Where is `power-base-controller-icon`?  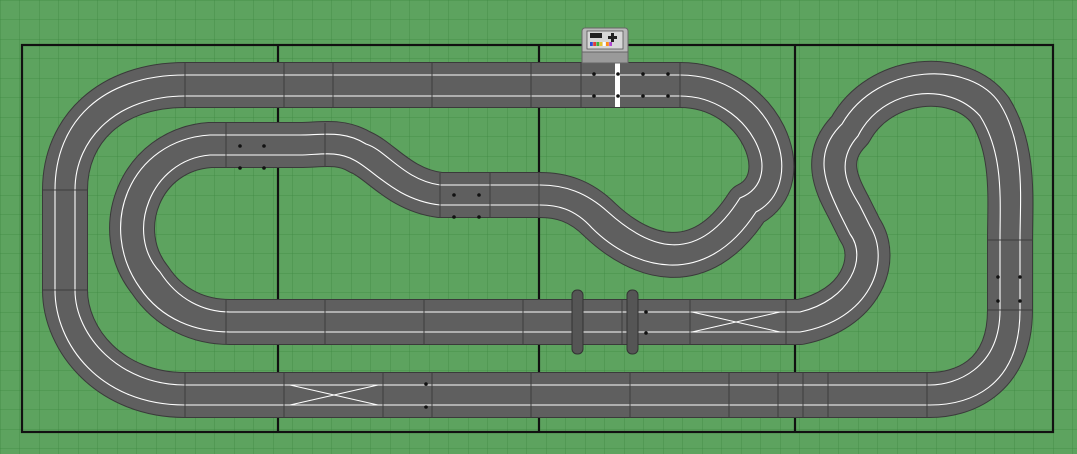 power-base-controller-icon is located at coordinates (605, 45).